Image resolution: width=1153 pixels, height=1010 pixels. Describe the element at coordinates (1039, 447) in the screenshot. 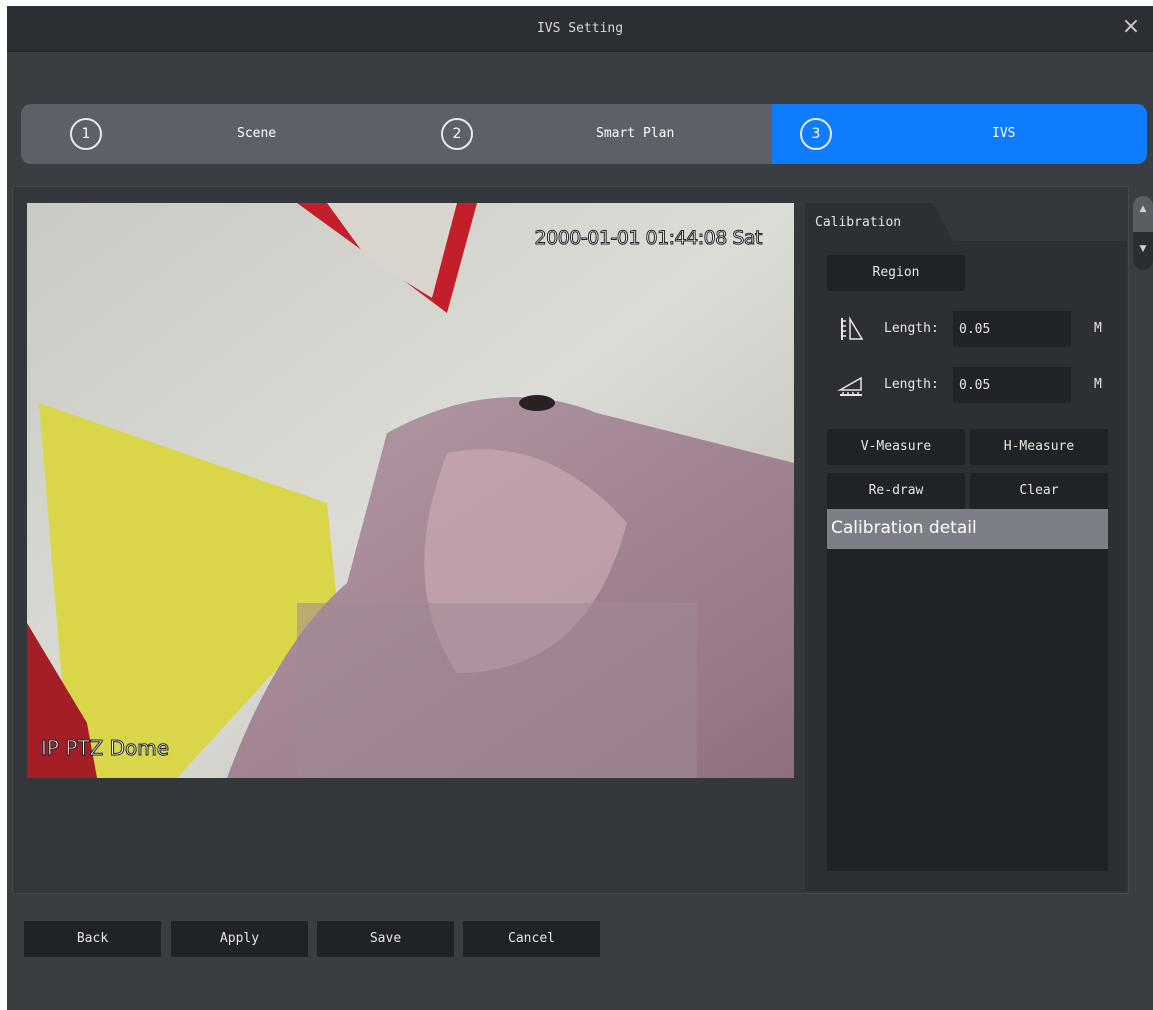

I see `h-measure-button: H-Measure` at that location.